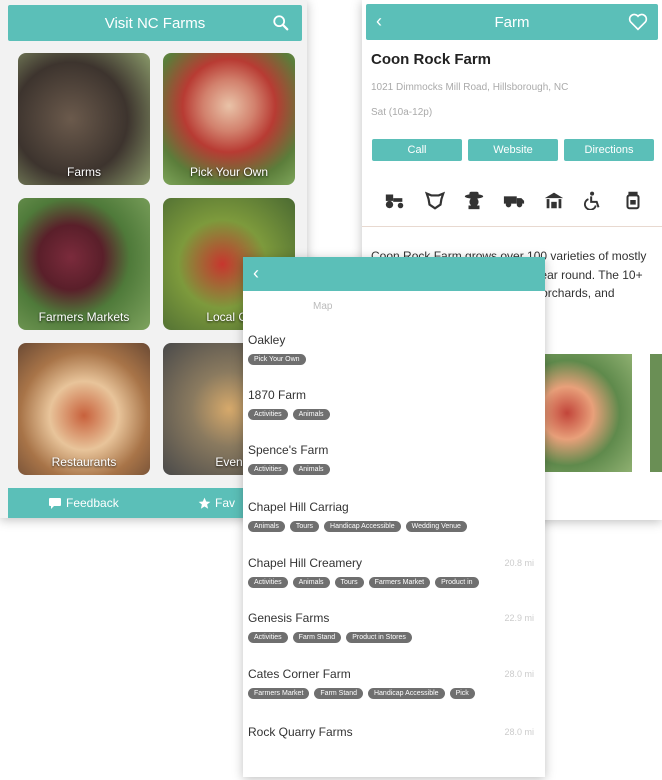 This screenshot has width=662, height=780. I want to click on farm-list-distance: 22.9 mi, so click(519, 618).